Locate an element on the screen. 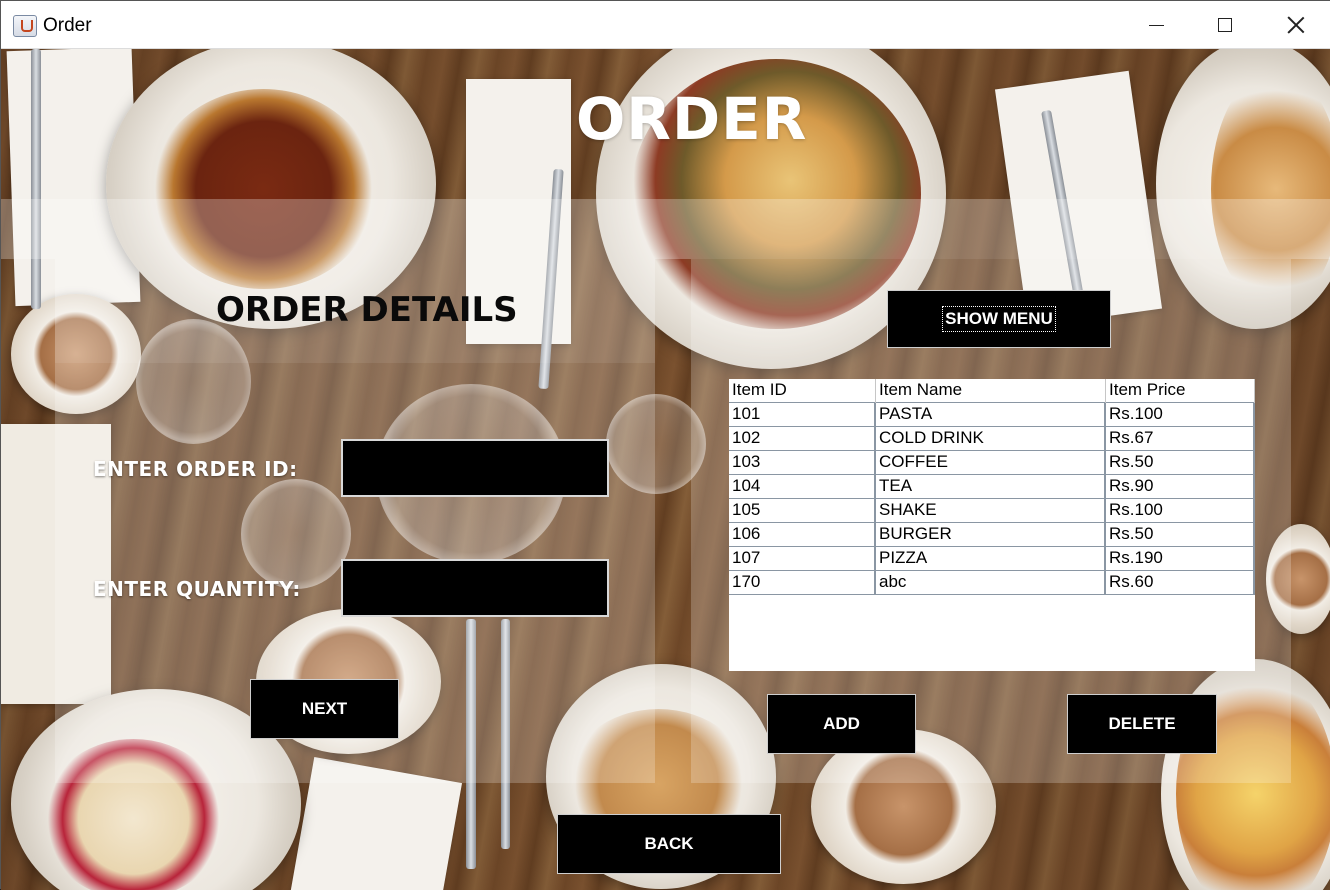 The width and height of the screenshot is (1330, 890). add-button: ADD is located at coordinates (841, 724).